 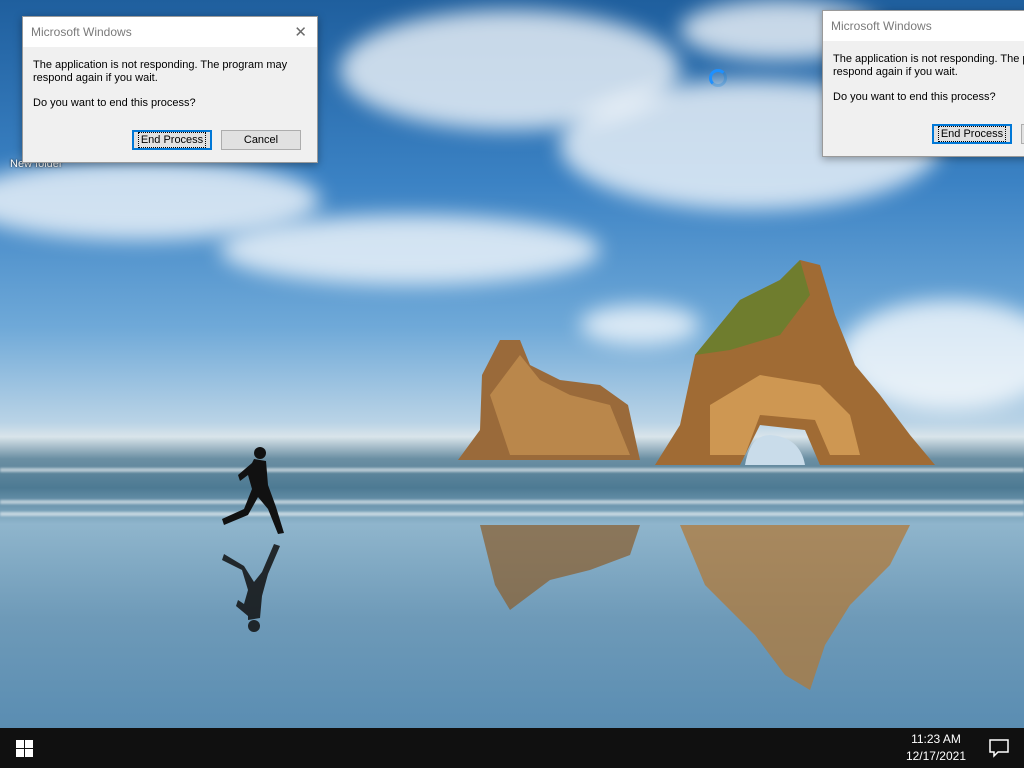 I want to click on runner-silhouette, so click(x=253, y=490).